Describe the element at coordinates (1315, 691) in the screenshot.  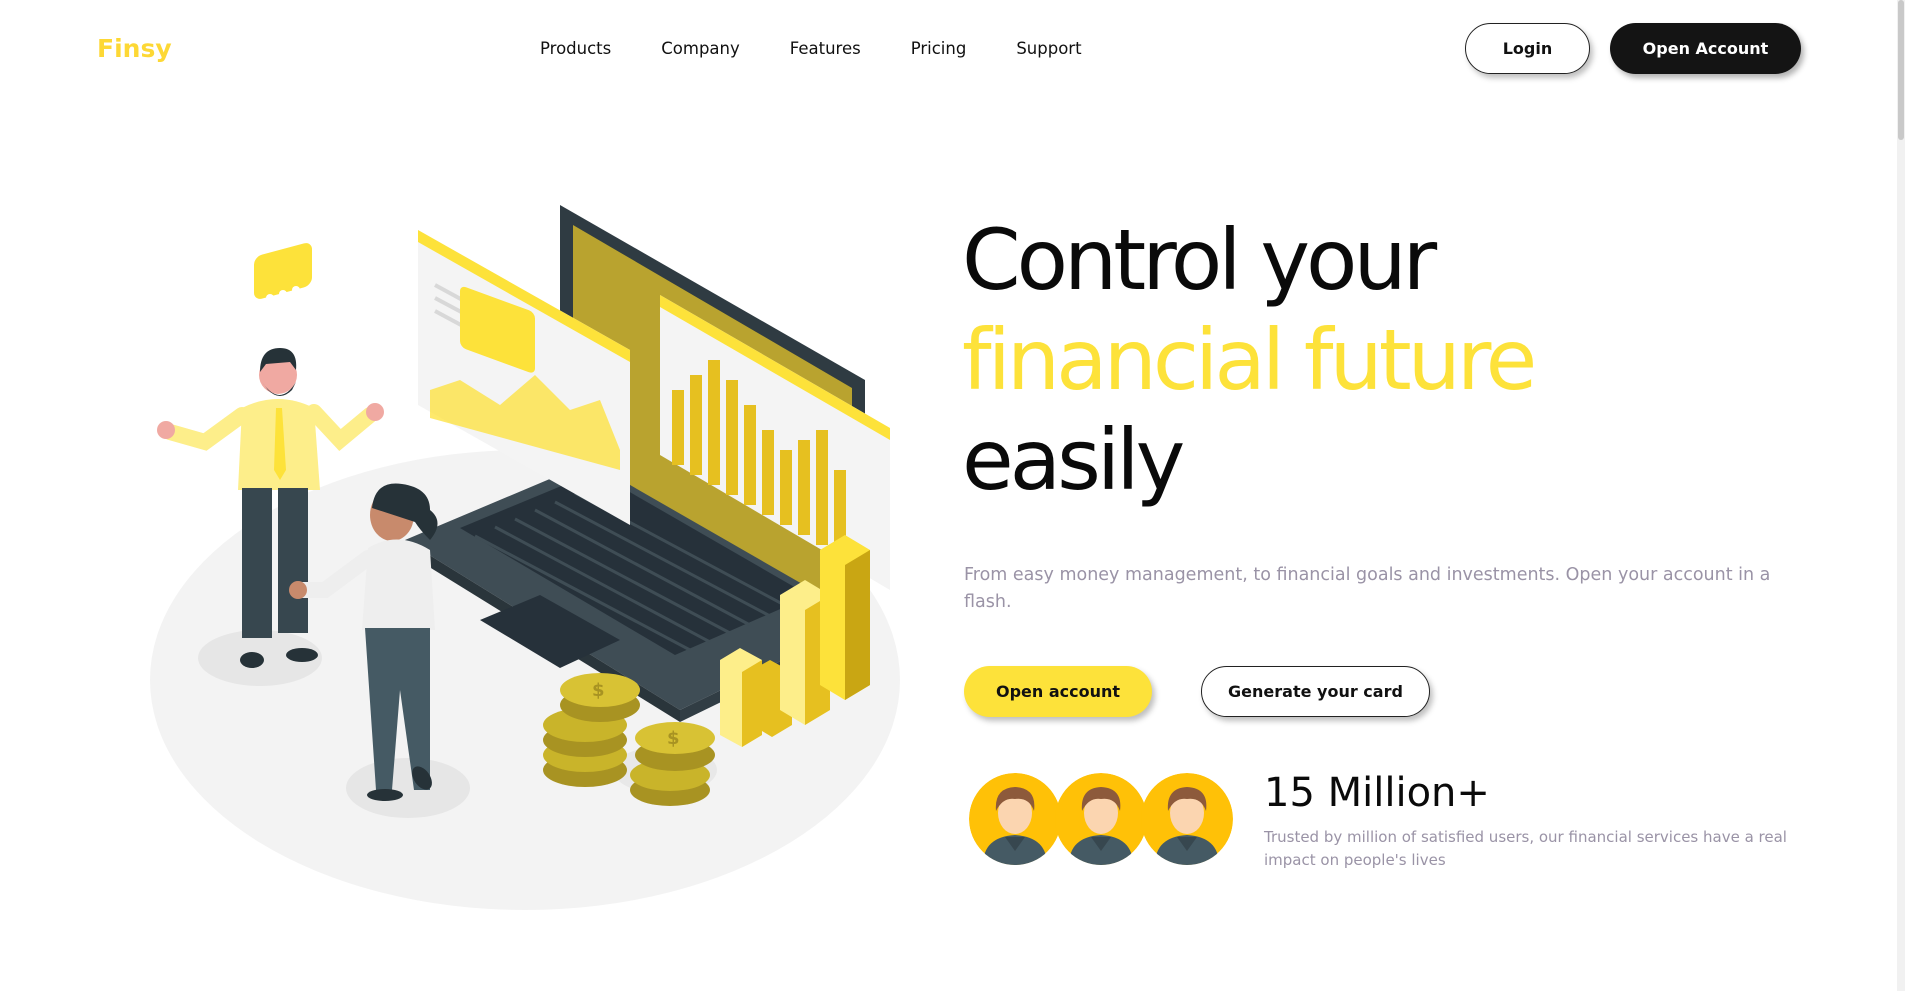
I see `generate-card-button: Generate your card` at that location.